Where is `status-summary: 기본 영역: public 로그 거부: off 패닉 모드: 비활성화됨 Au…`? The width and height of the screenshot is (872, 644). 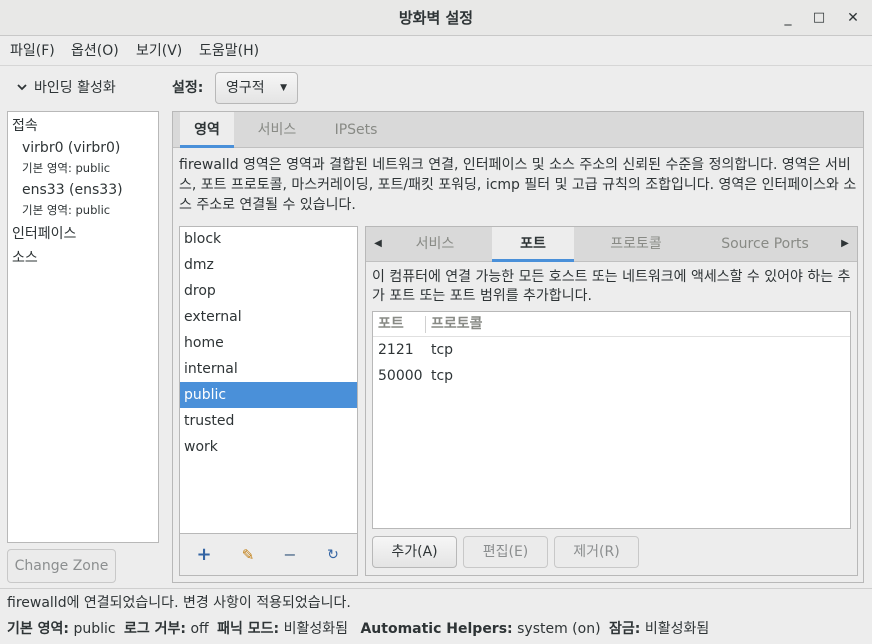 status-summary: 기본 영역: public 로그 거부: off 패닉 모드: 비활성화됨 Au… is located at coordinates (358, 629).